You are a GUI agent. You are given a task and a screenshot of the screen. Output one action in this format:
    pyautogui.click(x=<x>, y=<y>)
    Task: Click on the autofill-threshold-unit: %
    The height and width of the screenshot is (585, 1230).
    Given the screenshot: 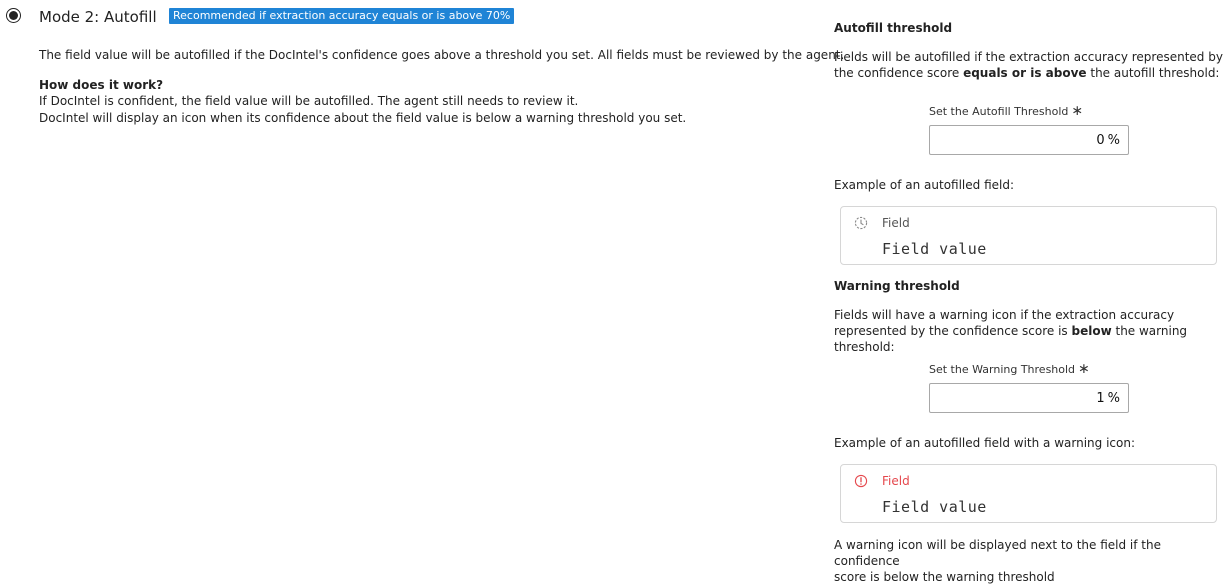 What is the action you would take?
    pyautogui.click(x=1113, y=140)
    